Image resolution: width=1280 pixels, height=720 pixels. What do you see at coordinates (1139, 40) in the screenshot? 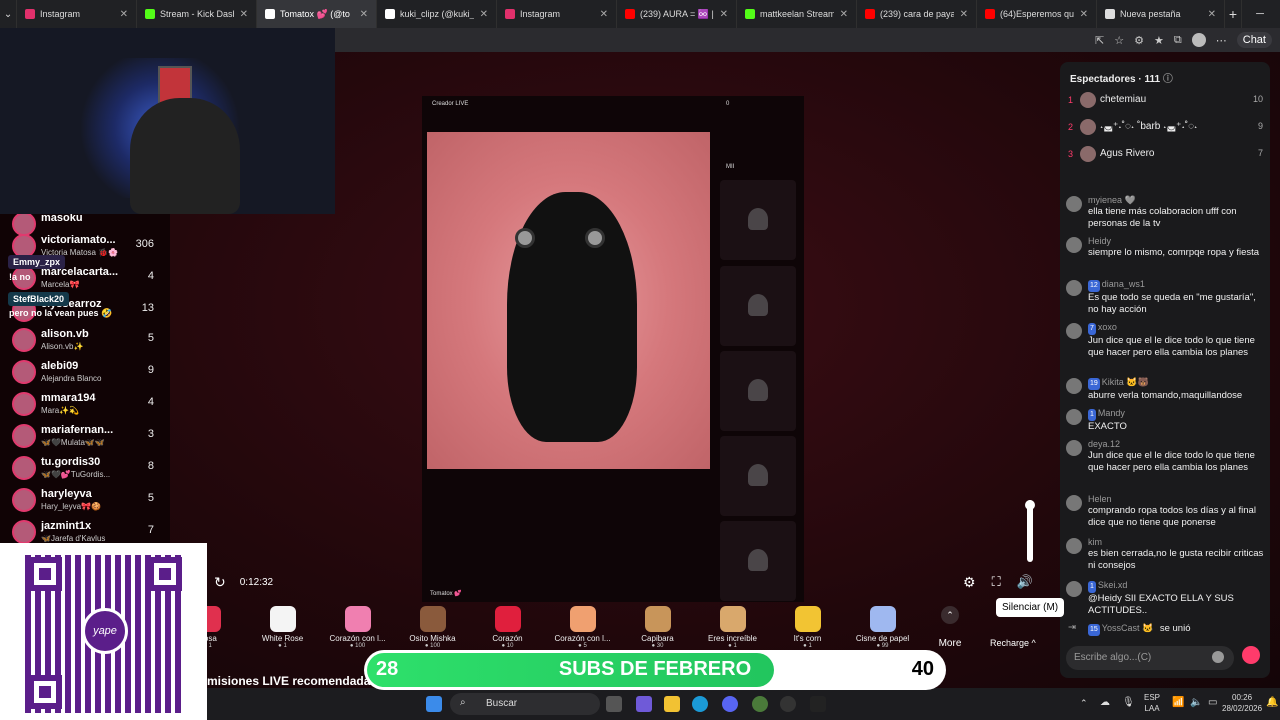
I see `extensions-icon: ⚙` at bounding box center [1139, 40].